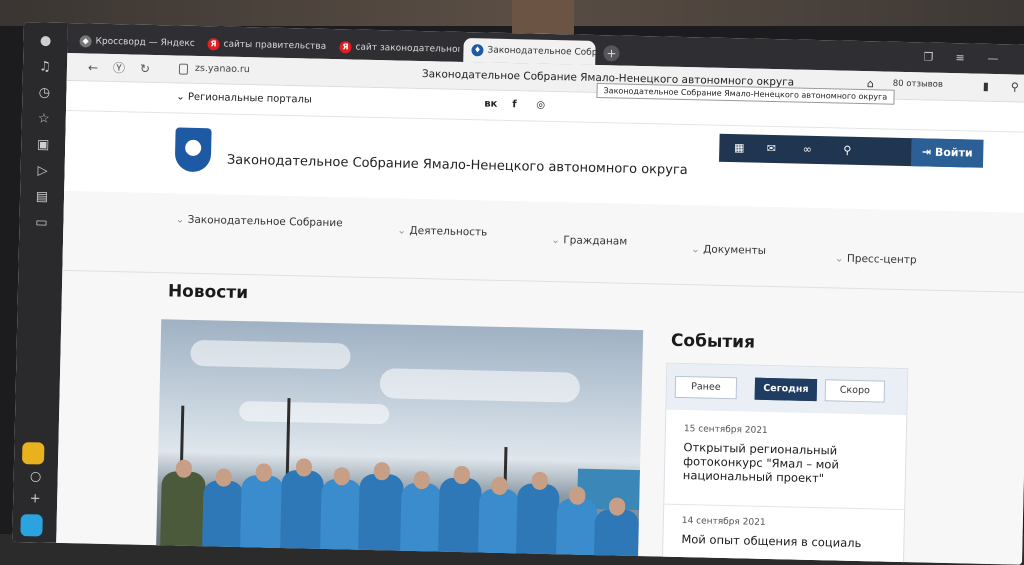 This screenshot has width=1024, height=565. I want to click on extension-icon: ⚲, so click(1015, 86).